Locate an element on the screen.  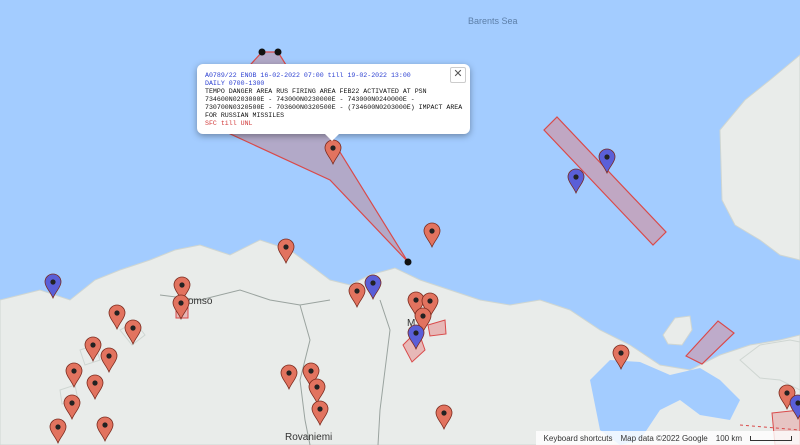
city-label-tromso: omso is located at coordinates (200, 301).